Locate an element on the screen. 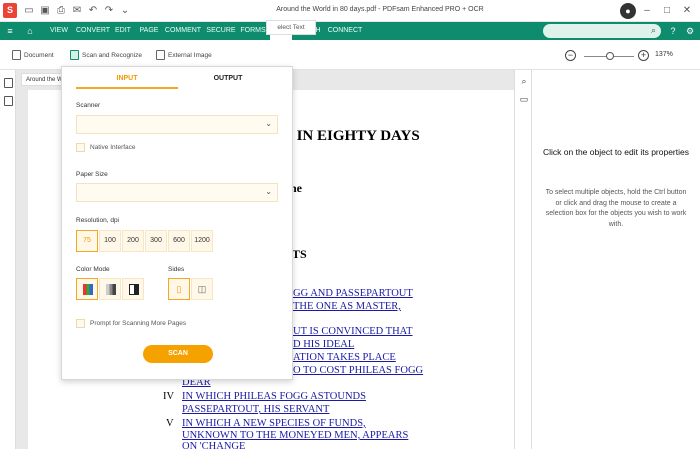 This screenshot has height=449, width=700. resolution-label: Resolution, dpi is located at coordinates (97, 220).